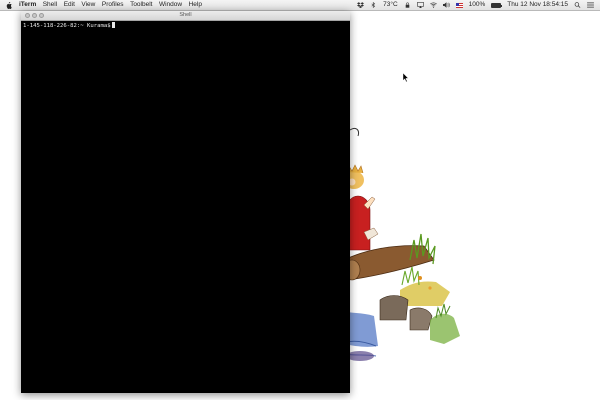  What do you see at coordinates (407, 5) in the screenshot?
I see `lock-icon` at bounding box center [407, 5].